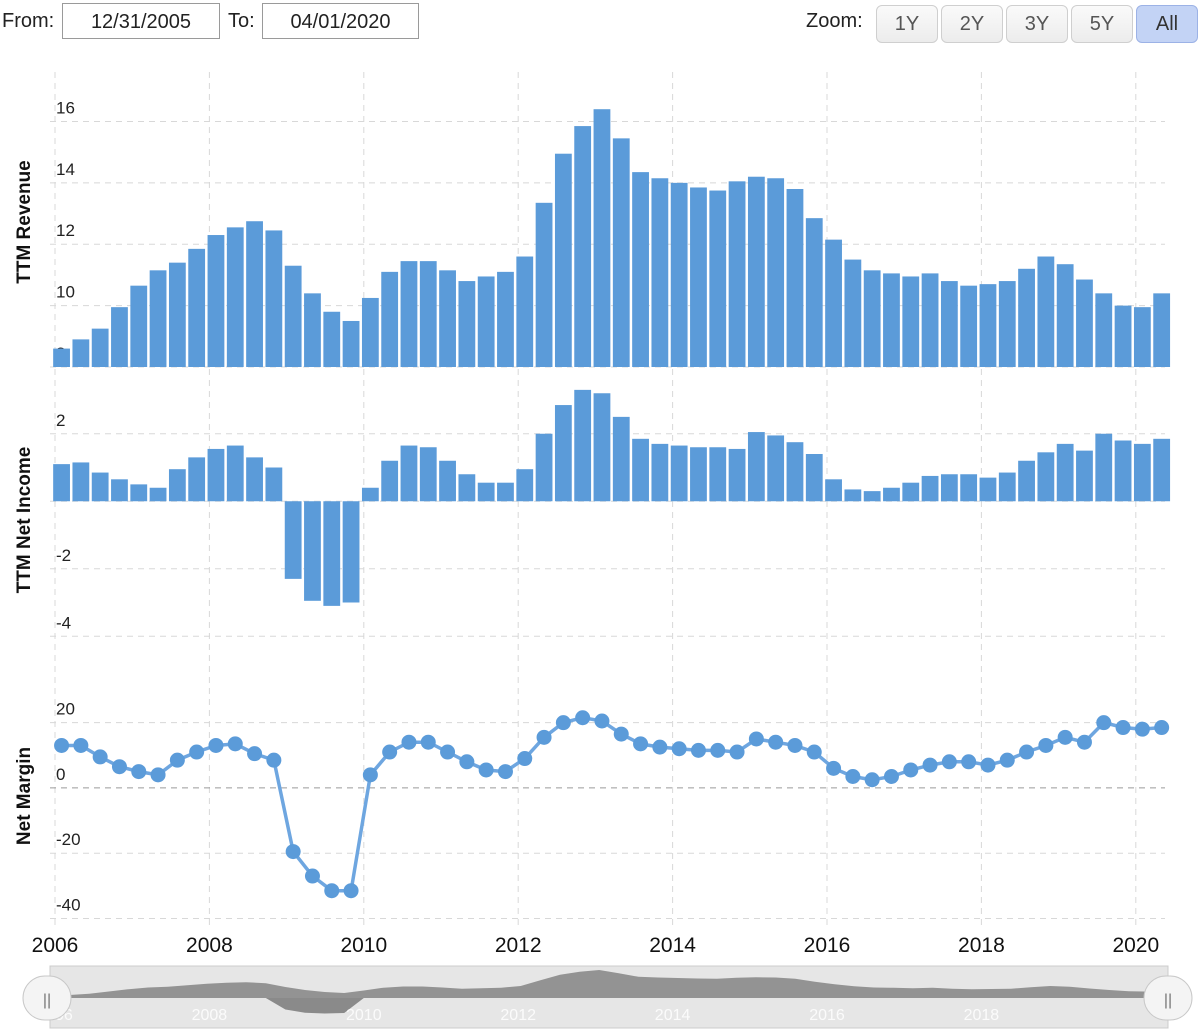  What do you see at coordinates (363, 945) in the screenshot?
I see `x-tick-label: 2010` at bounding box center [363, 945].